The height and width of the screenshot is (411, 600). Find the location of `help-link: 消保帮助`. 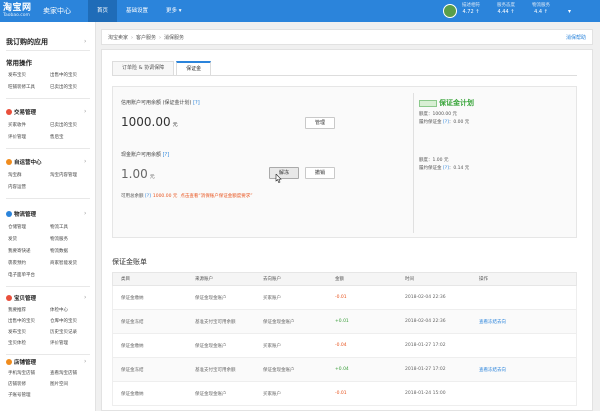

help-link: 消保帮助 is located at coordinates (576, 37).